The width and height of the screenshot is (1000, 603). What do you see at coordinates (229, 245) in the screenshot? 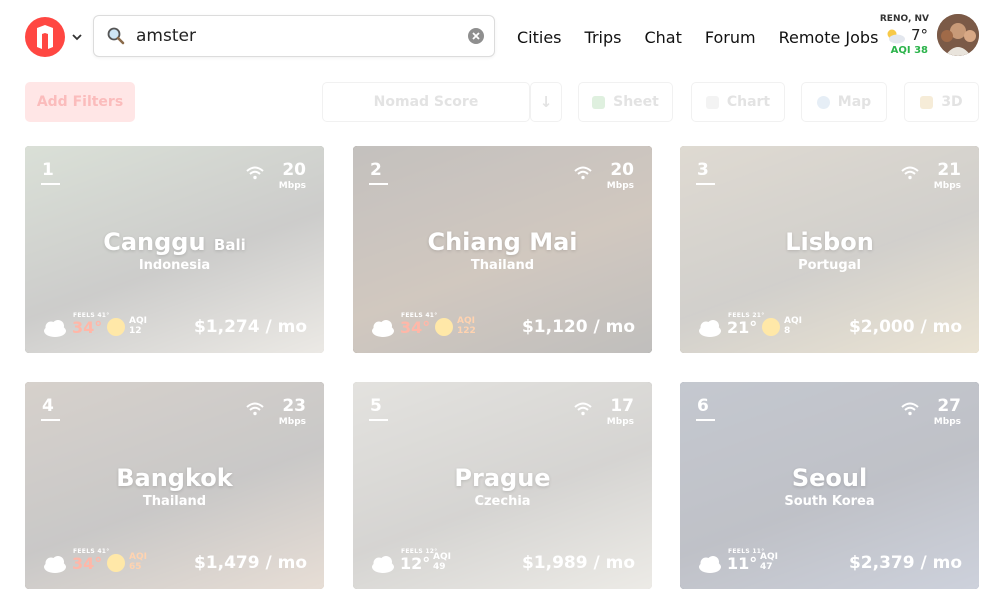
I see `city-region: Bali` at bounding box center [229, 245].